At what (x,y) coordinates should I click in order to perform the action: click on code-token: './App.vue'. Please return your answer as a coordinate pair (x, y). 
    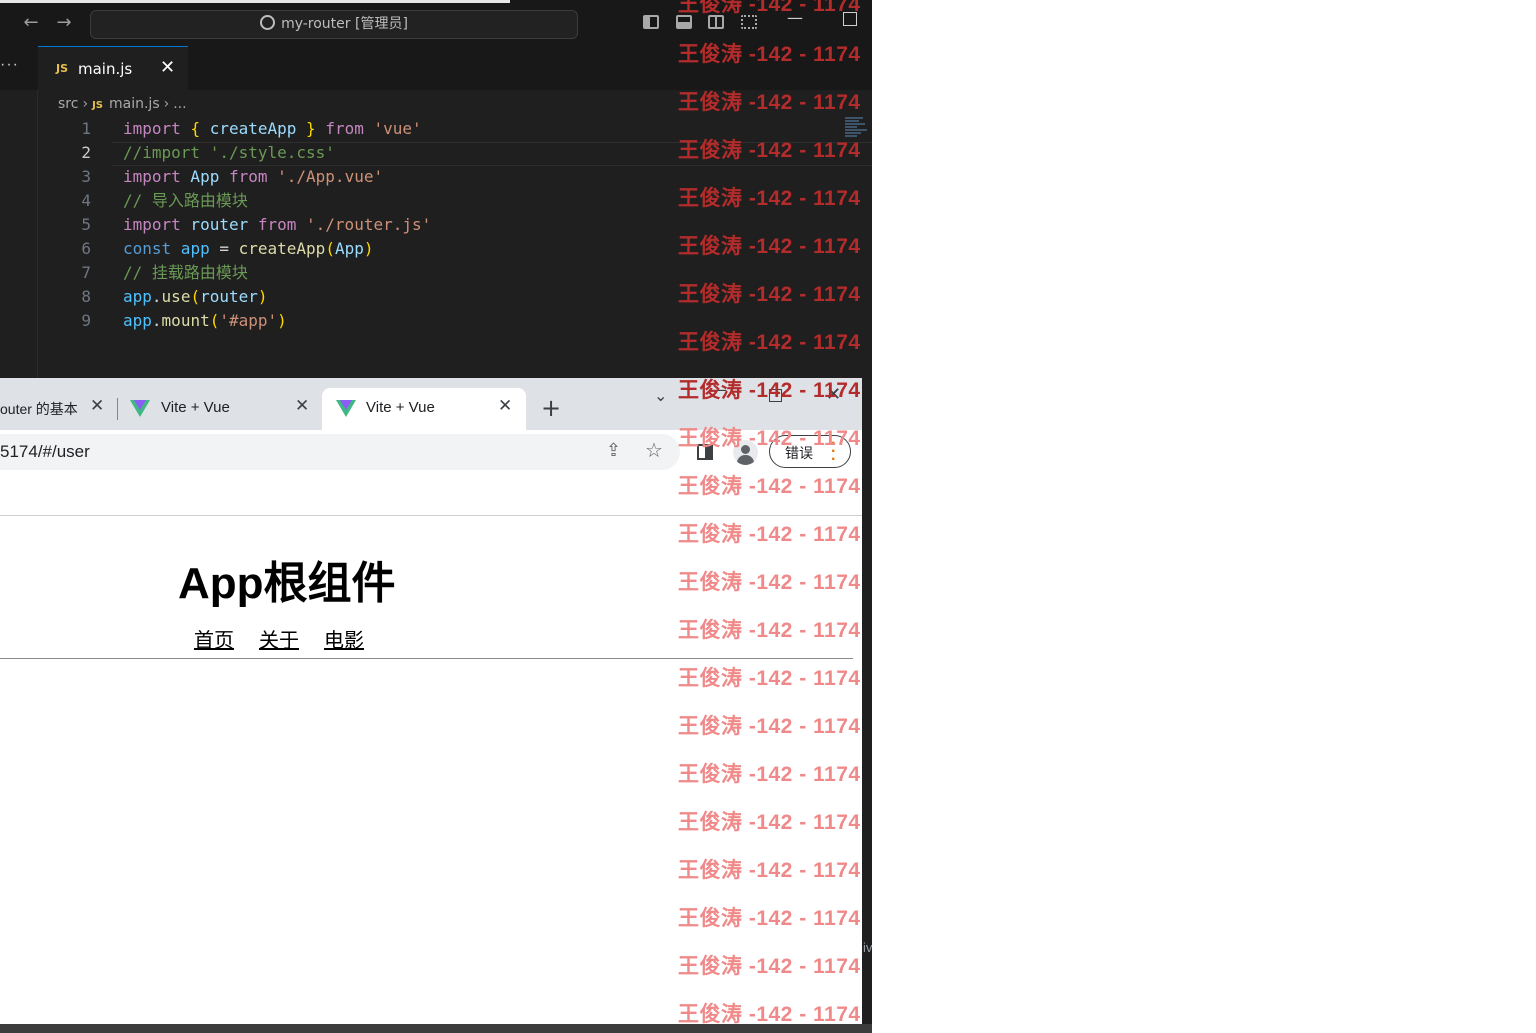
    Looking at the image, I should click on (325, 176).